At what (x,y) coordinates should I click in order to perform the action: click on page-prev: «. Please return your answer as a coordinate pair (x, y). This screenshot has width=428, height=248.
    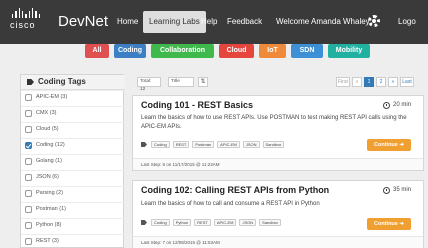
    Looking at the image, I should click on (357, 82).